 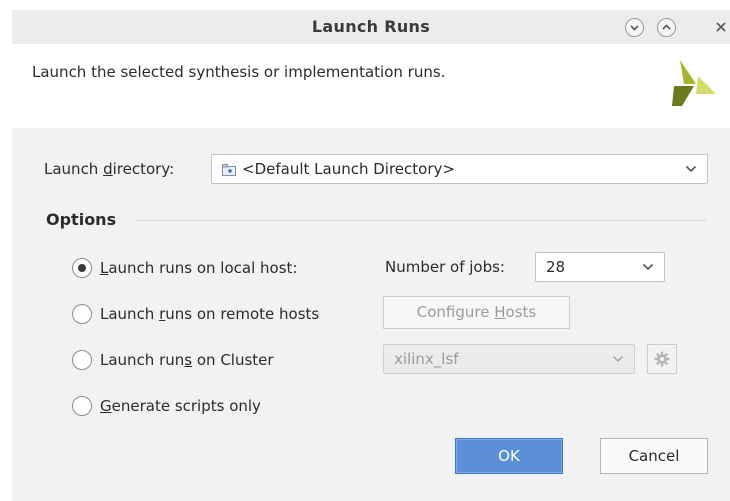 I want to click on gear-icon, so click(x=662, y=359).